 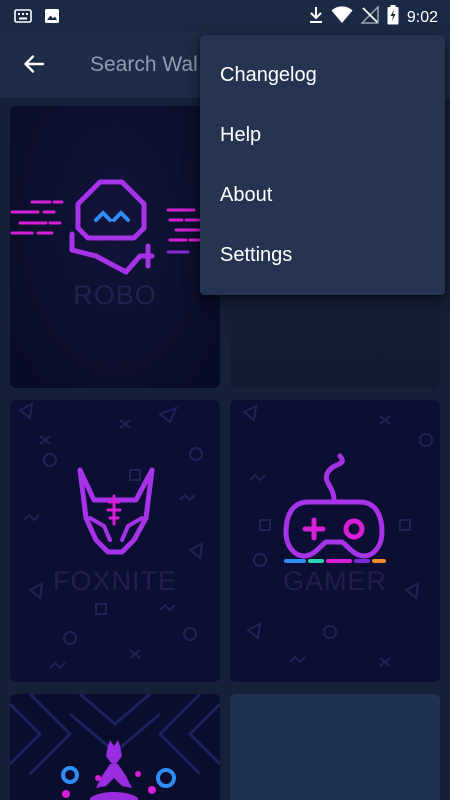 I want to click on wallpaper-card-placeholder, so click(x=335, y=747).